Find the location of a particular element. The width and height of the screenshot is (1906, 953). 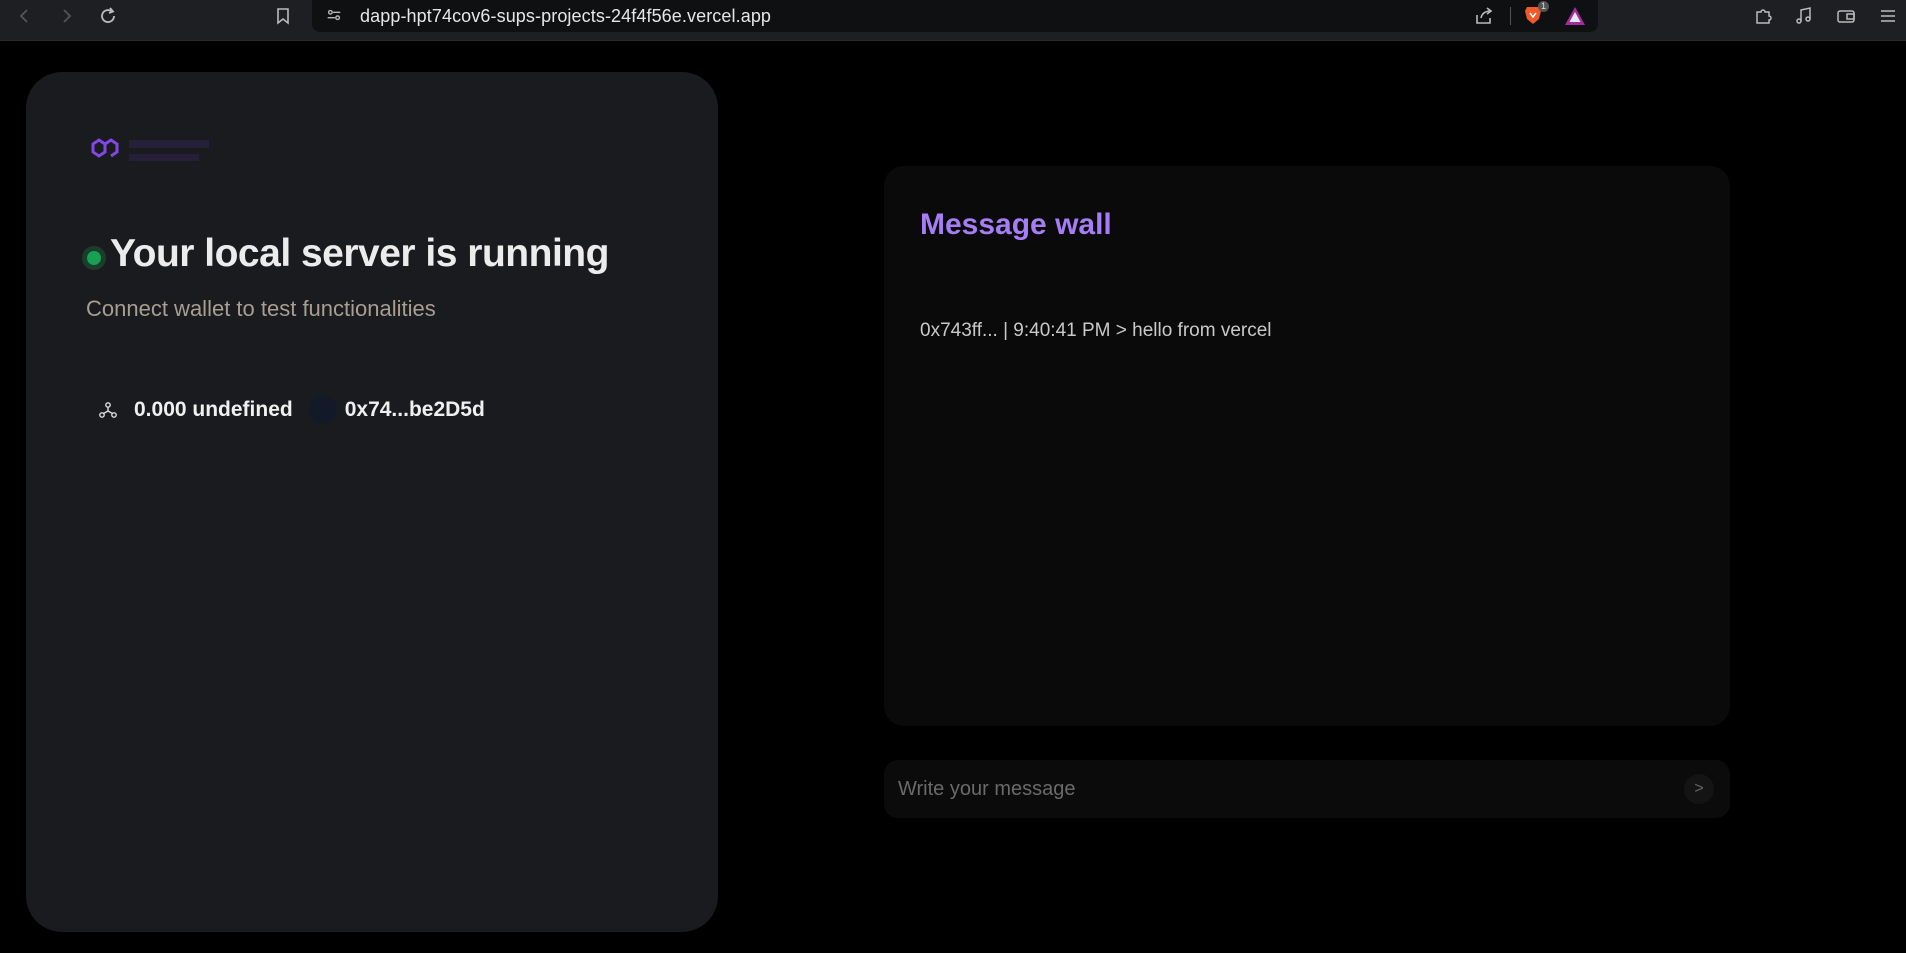

toolbar-divider is located at coordinates (1510, 16).